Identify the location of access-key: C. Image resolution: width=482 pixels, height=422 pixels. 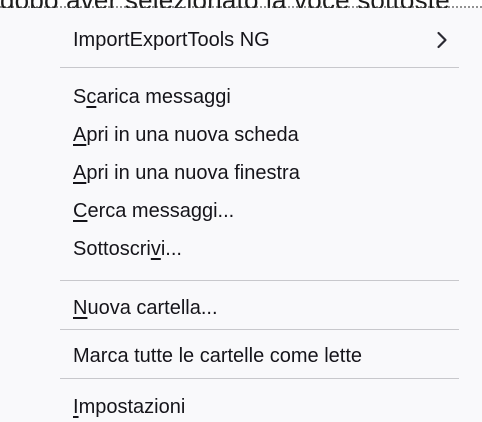
(80, 211).